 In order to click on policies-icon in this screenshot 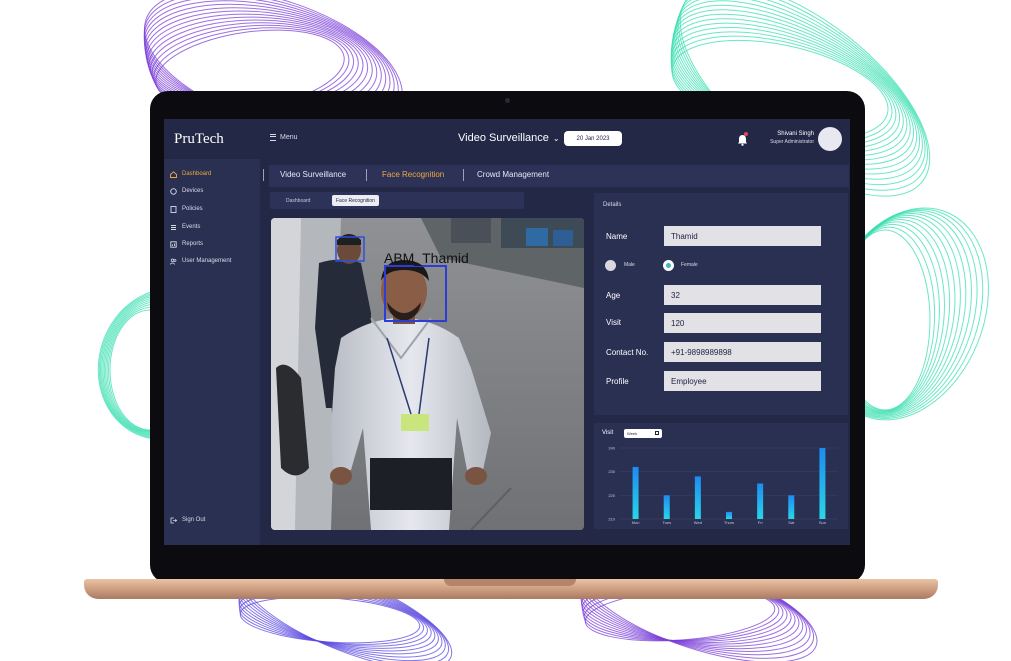, I will do `click(173, 209)`.